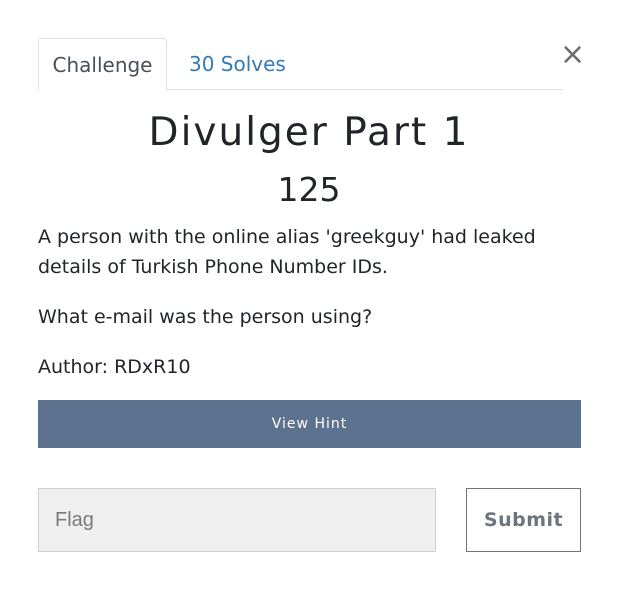 Image resolution: width=618 pixels, height=608 pixels. What do you see at coordinates (309, 424) in the screenshot?
I see `view-hint-button: View Hint` at bounding box center [309, 424].